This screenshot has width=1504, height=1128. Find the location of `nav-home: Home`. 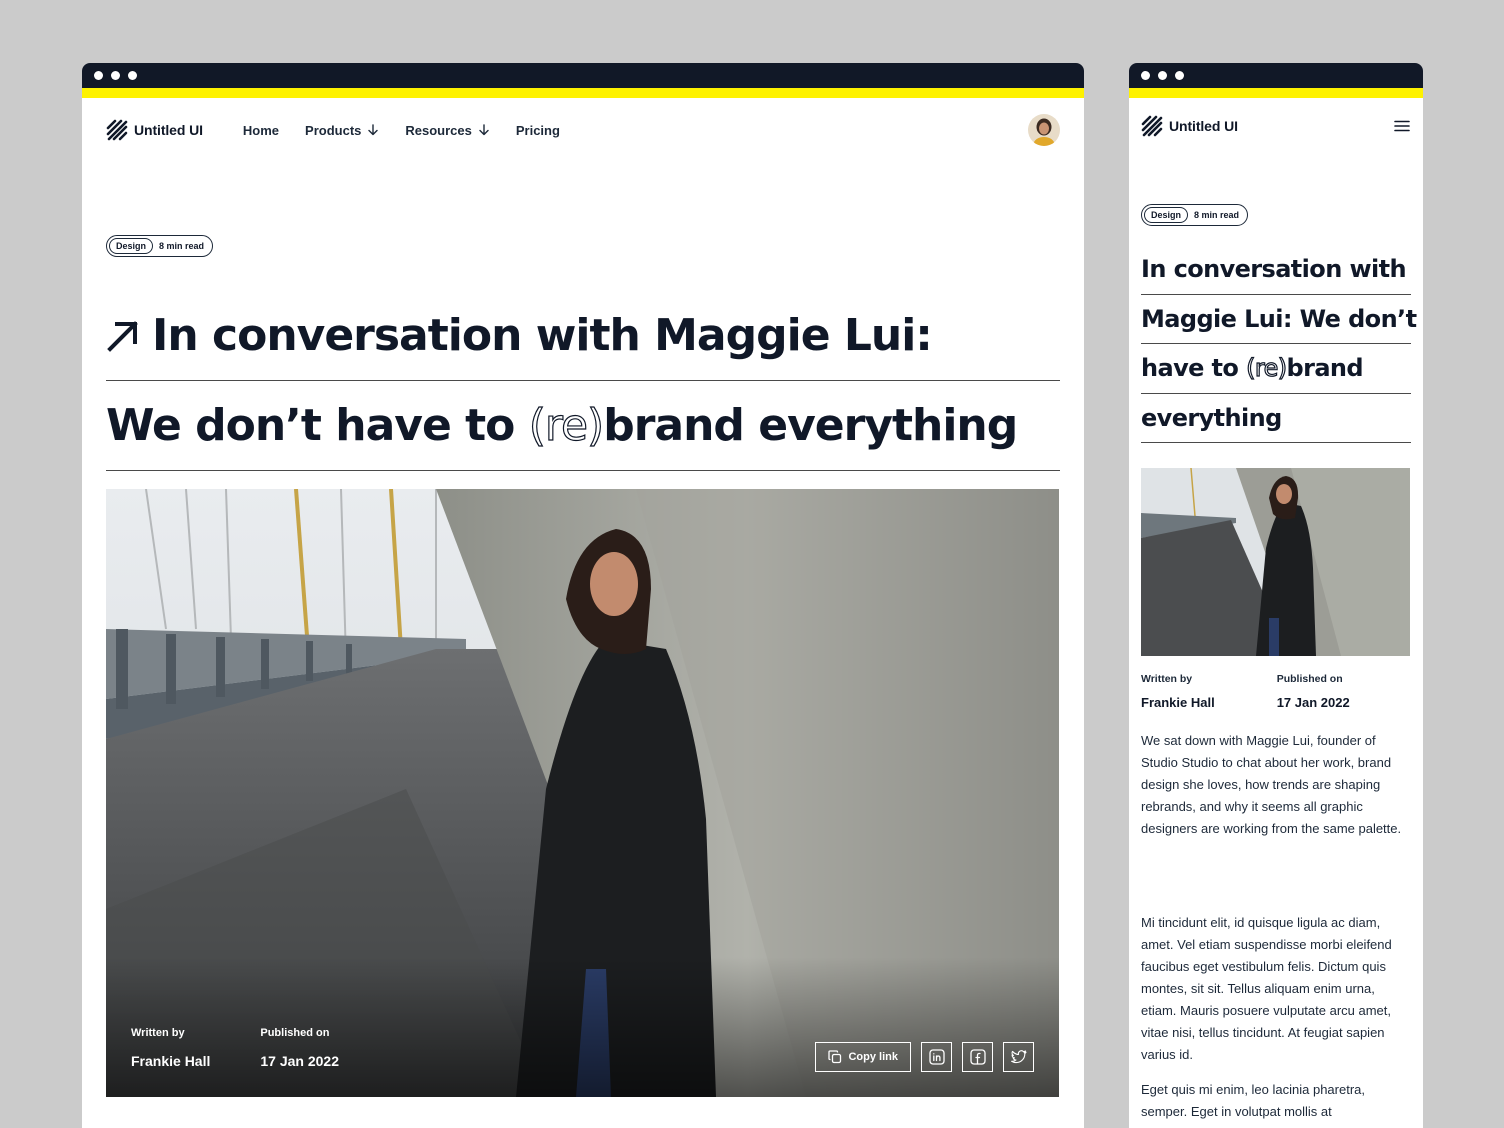

nav-home: Home is located at coordinates (261, 130).